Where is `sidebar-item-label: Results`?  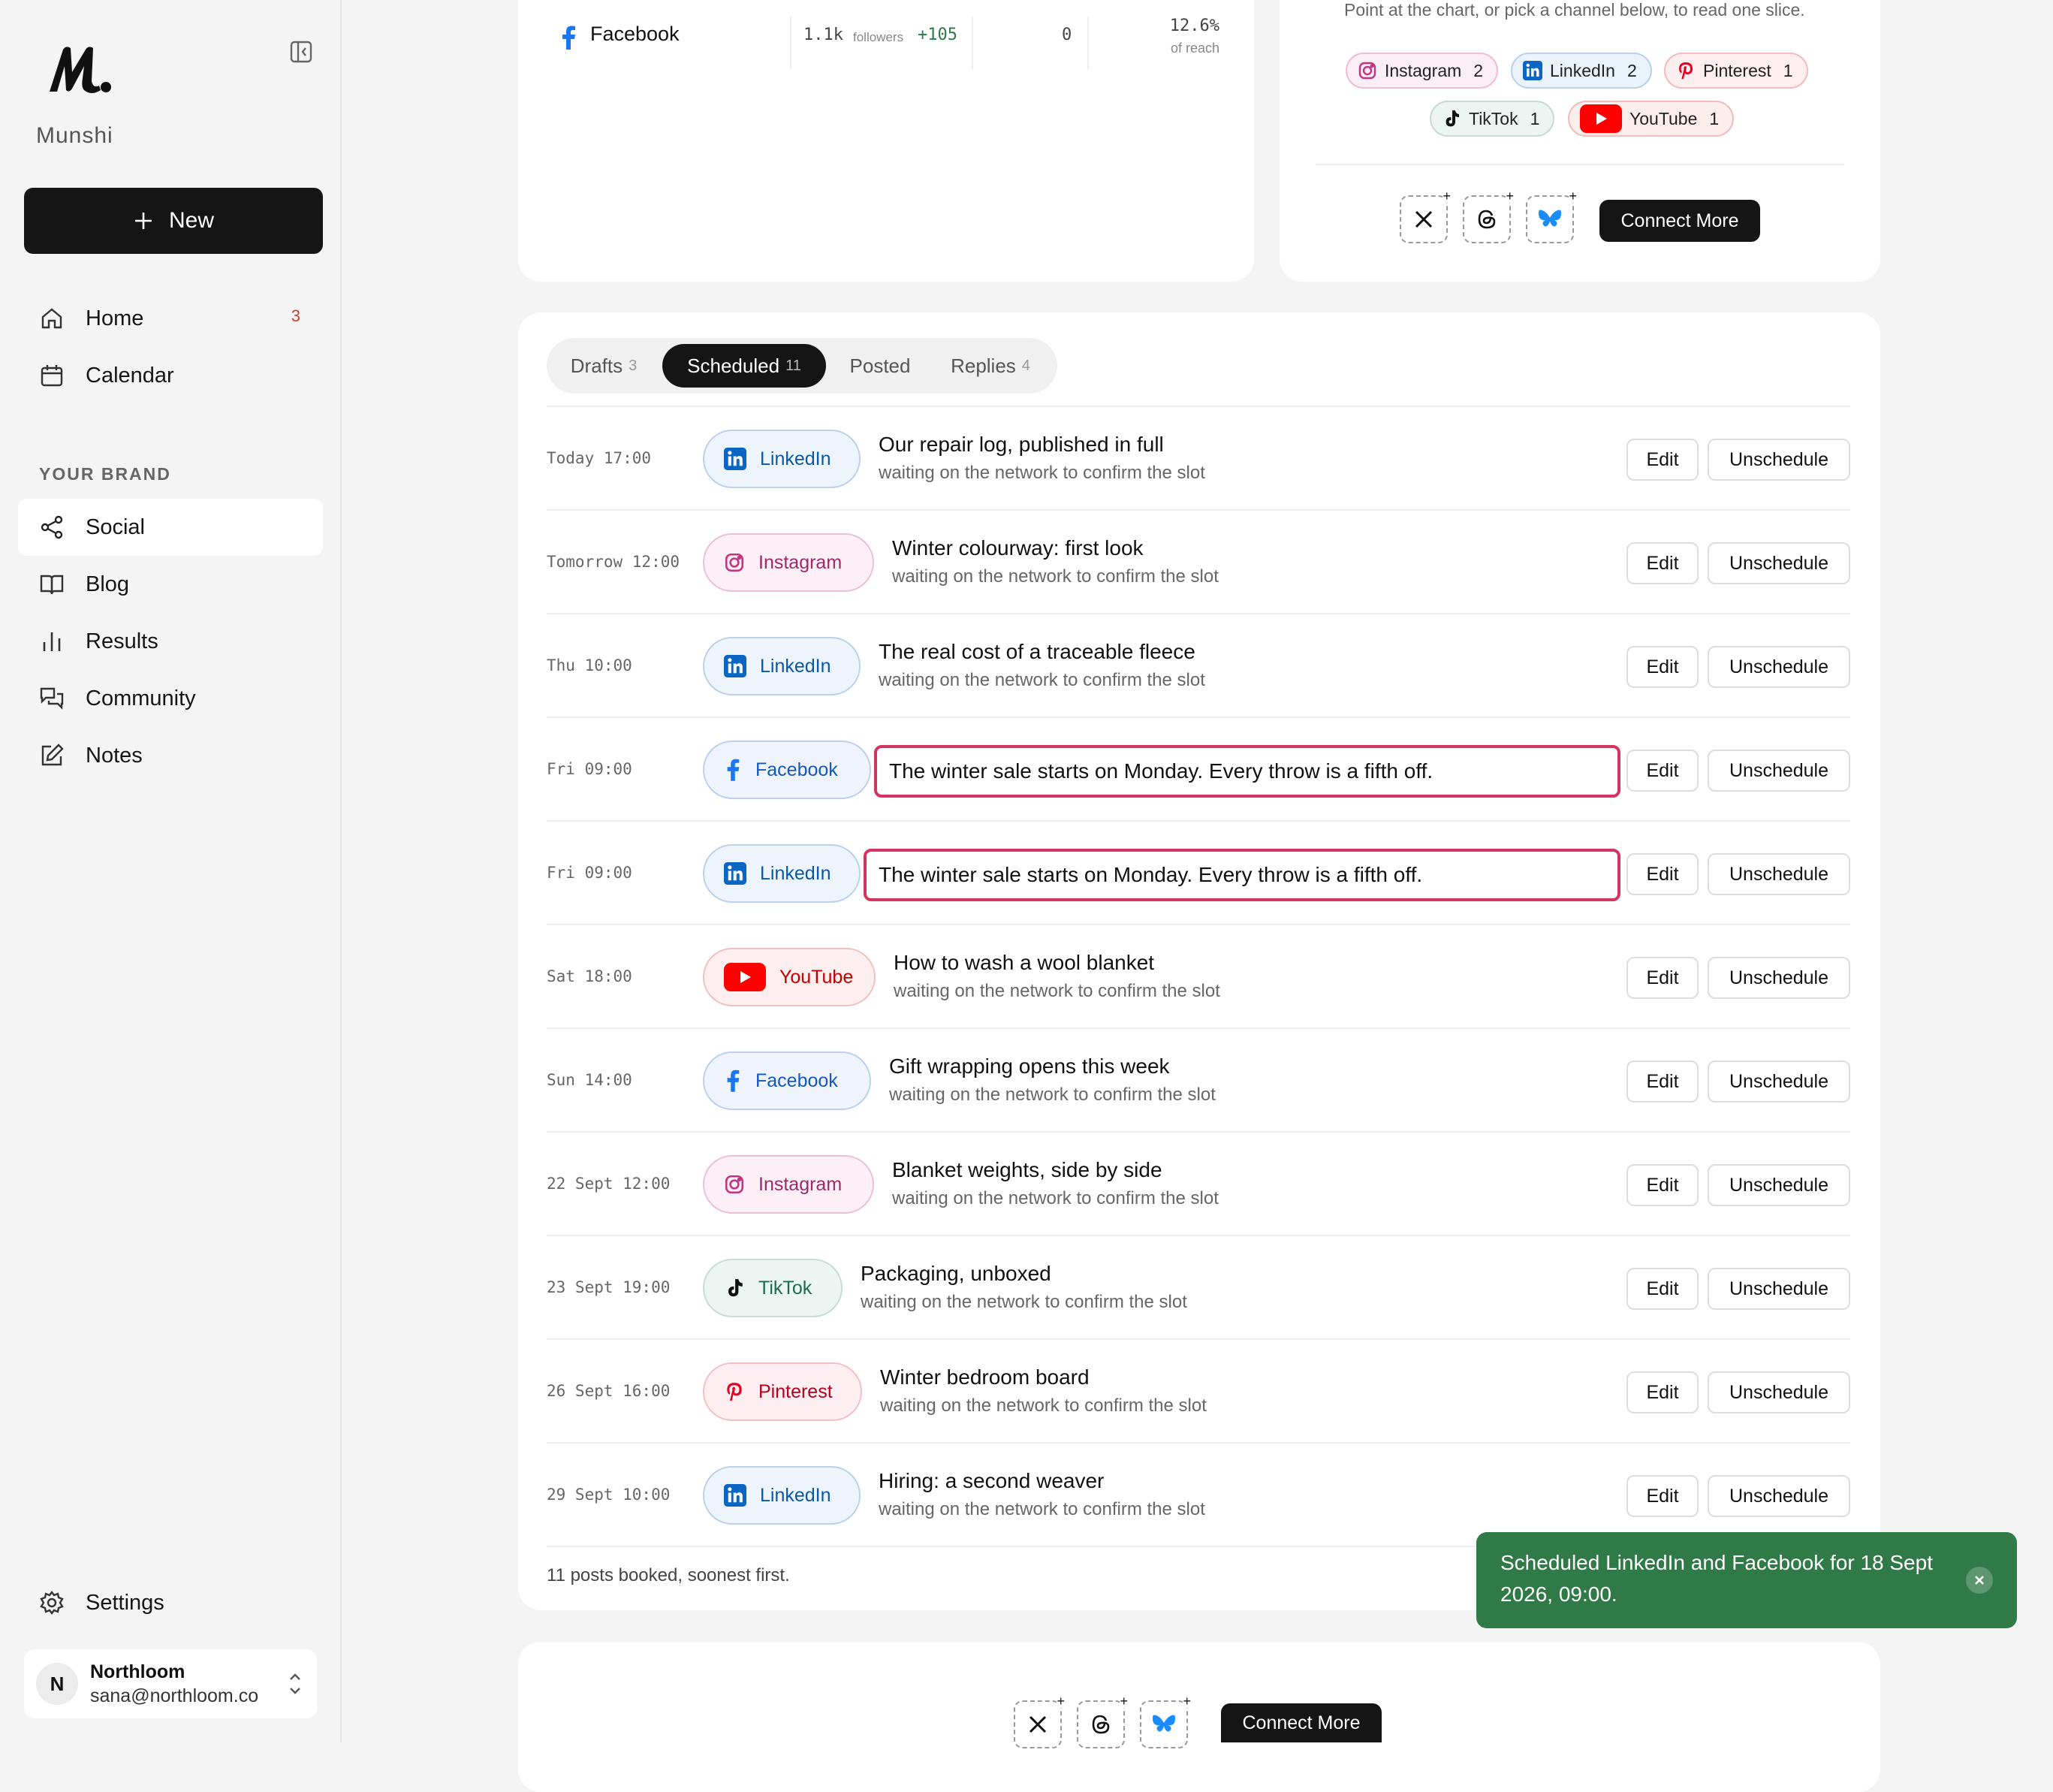
sidebar-item-label: Results is located at coordinates (122, 641).